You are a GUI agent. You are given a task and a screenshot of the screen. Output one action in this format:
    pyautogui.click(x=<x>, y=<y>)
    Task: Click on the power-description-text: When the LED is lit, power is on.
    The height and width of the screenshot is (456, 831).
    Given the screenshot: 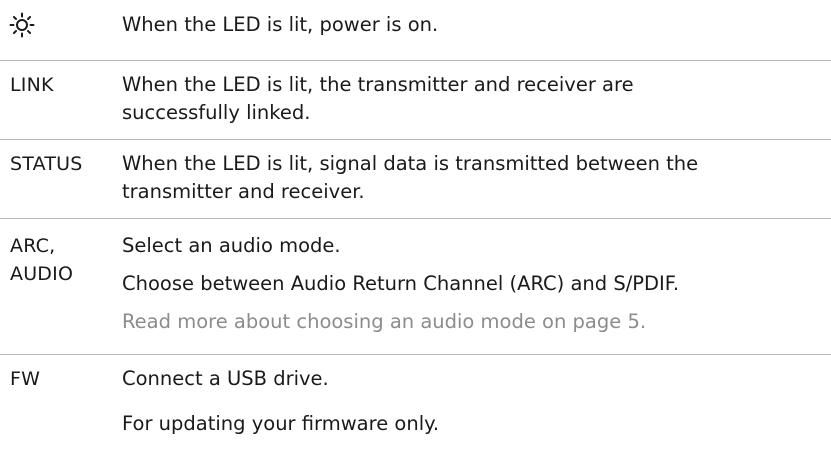 What is the action you would take?
    pyautogui.click(x=280, y=24)
    